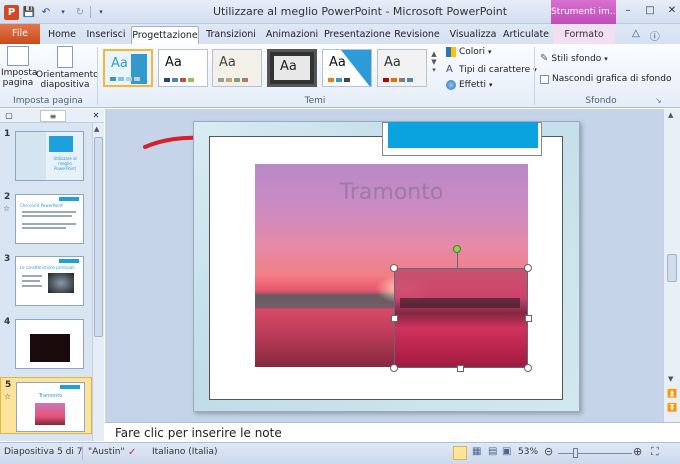 The width and height of the screenshot is (680, 464). I want to click on zoom-slider-thumb, so click(575, 453).